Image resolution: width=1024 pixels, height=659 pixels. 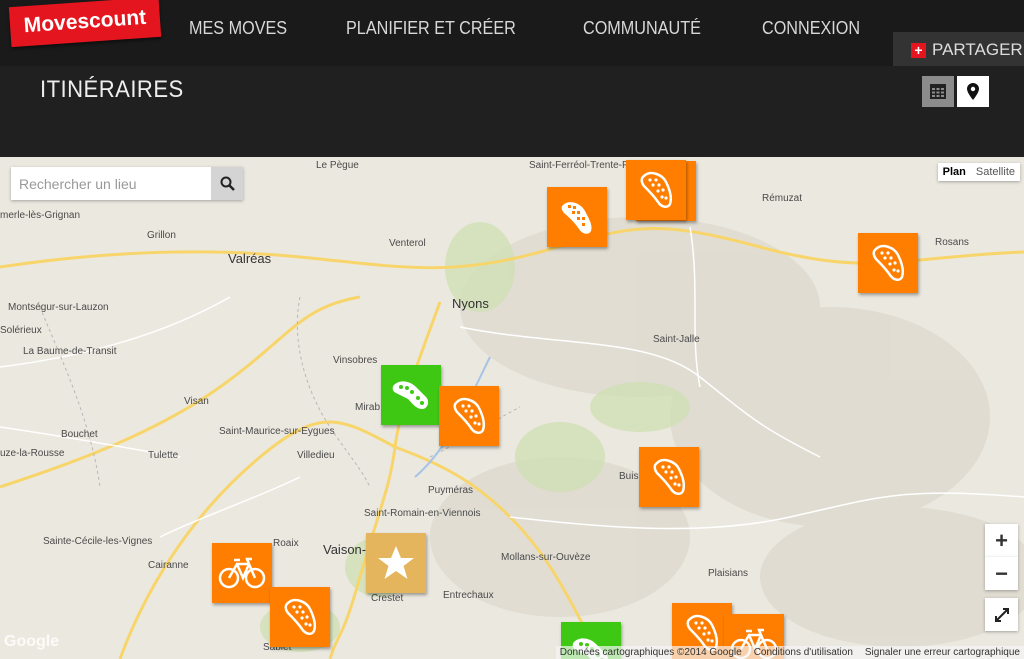 I want to click on page-title: ITINÉRAIRES, so click(x=112, y=89).